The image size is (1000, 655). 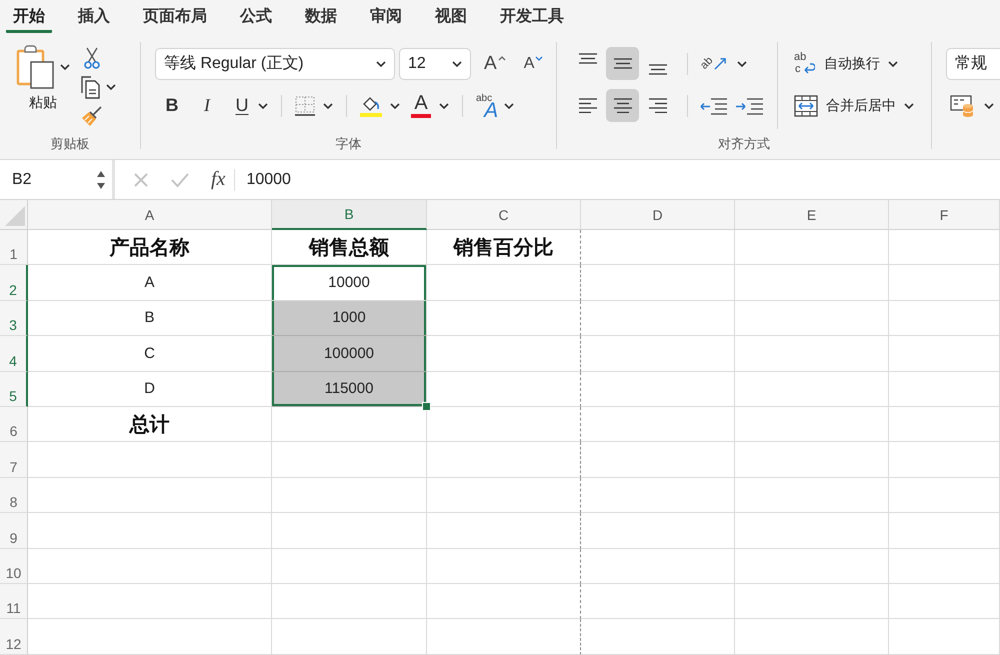 What do you see at coordinates (256, 16) in the screenshot?
I see `ribbon-tab: 公式` at bounding box center [256, 16].